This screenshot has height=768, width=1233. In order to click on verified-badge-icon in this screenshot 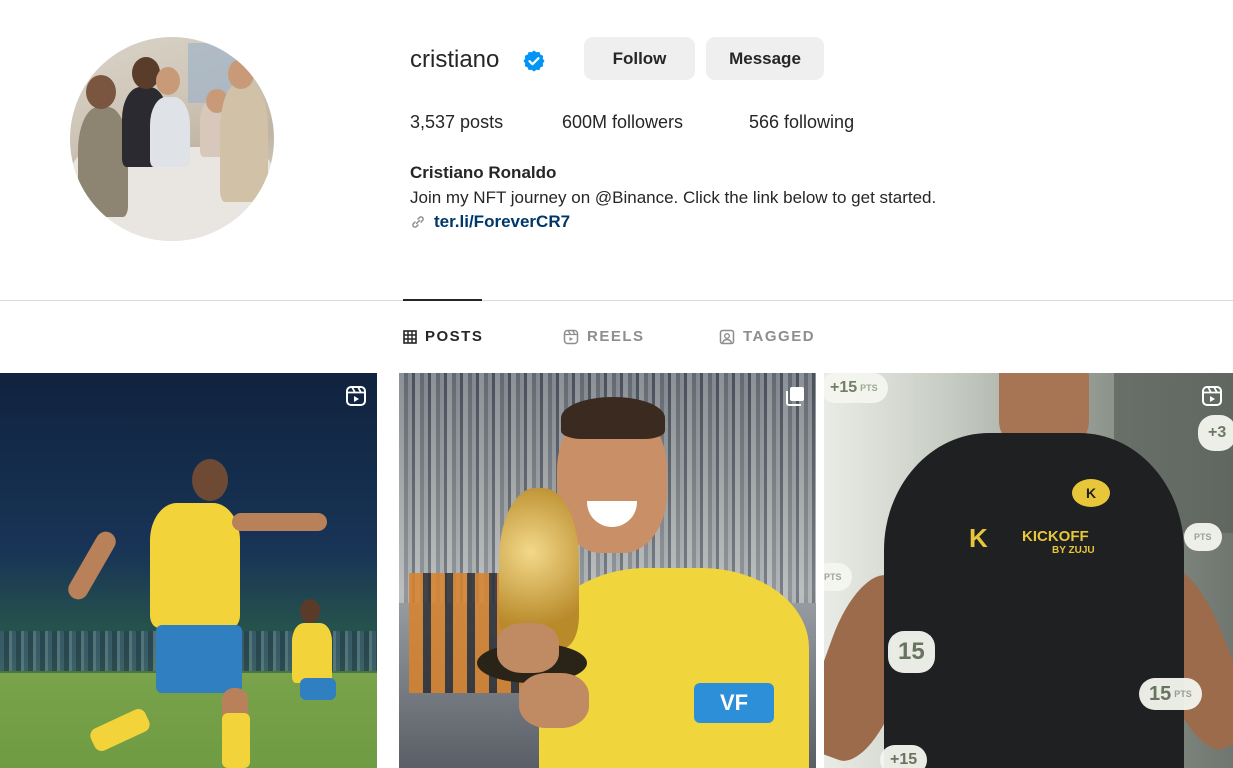, I will do `click(534, 61)`.